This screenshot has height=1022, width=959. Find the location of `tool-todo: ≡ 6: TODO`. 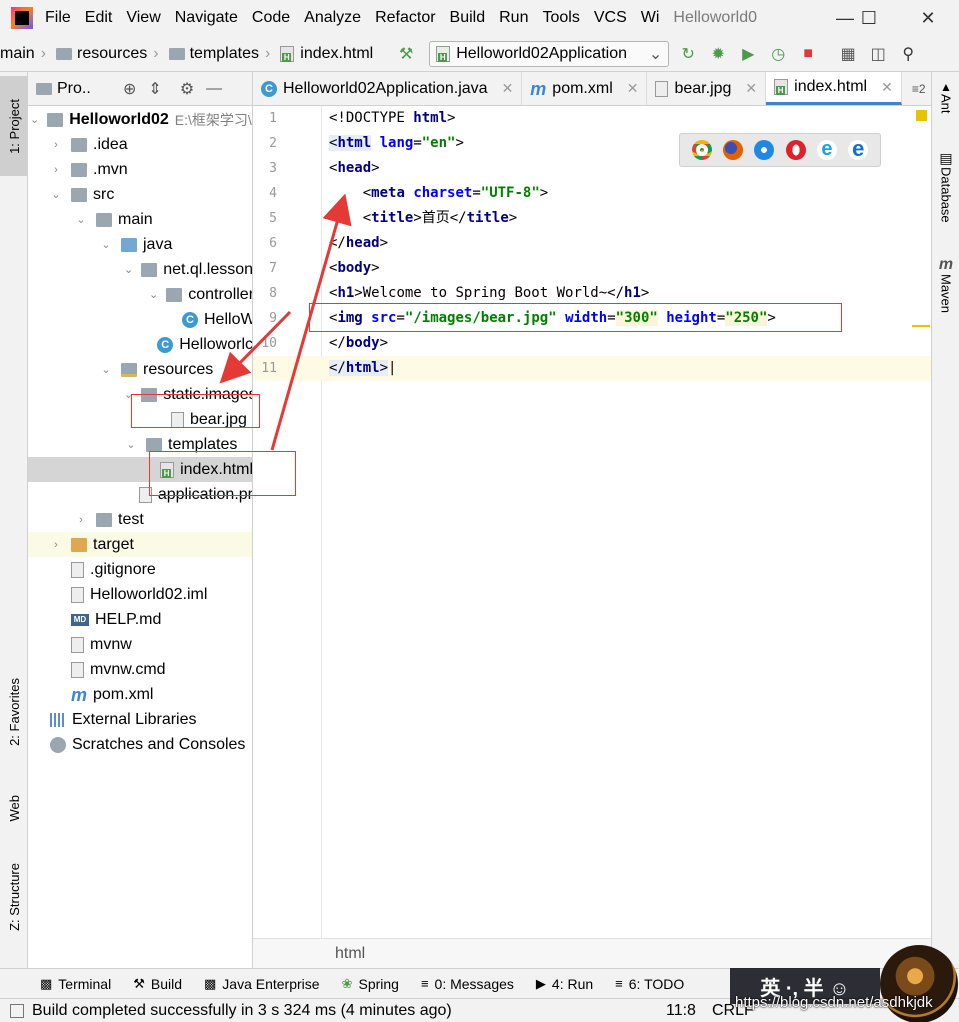

tool-todo: ≡ 6: TODO is located at coordinates (649, 984).